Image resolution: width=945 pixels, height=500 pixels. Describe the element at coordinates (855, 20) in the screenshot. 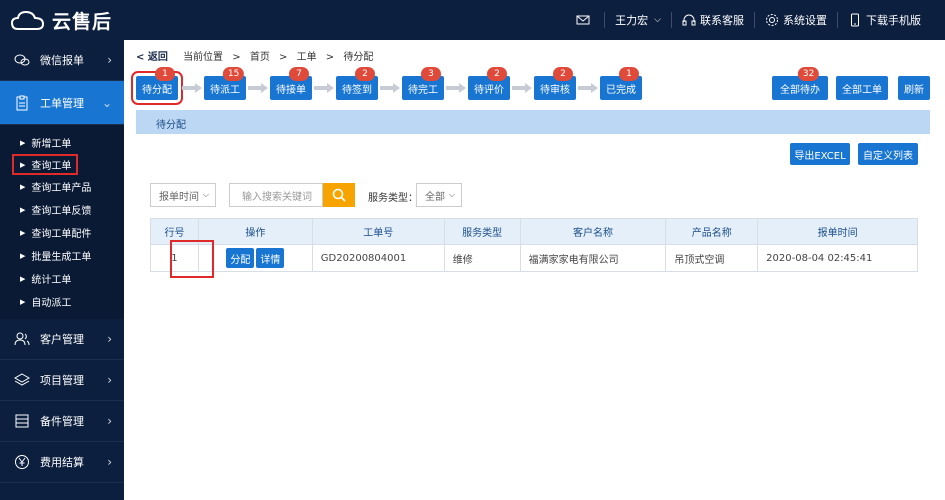

I see `mobile-icon` at that location.